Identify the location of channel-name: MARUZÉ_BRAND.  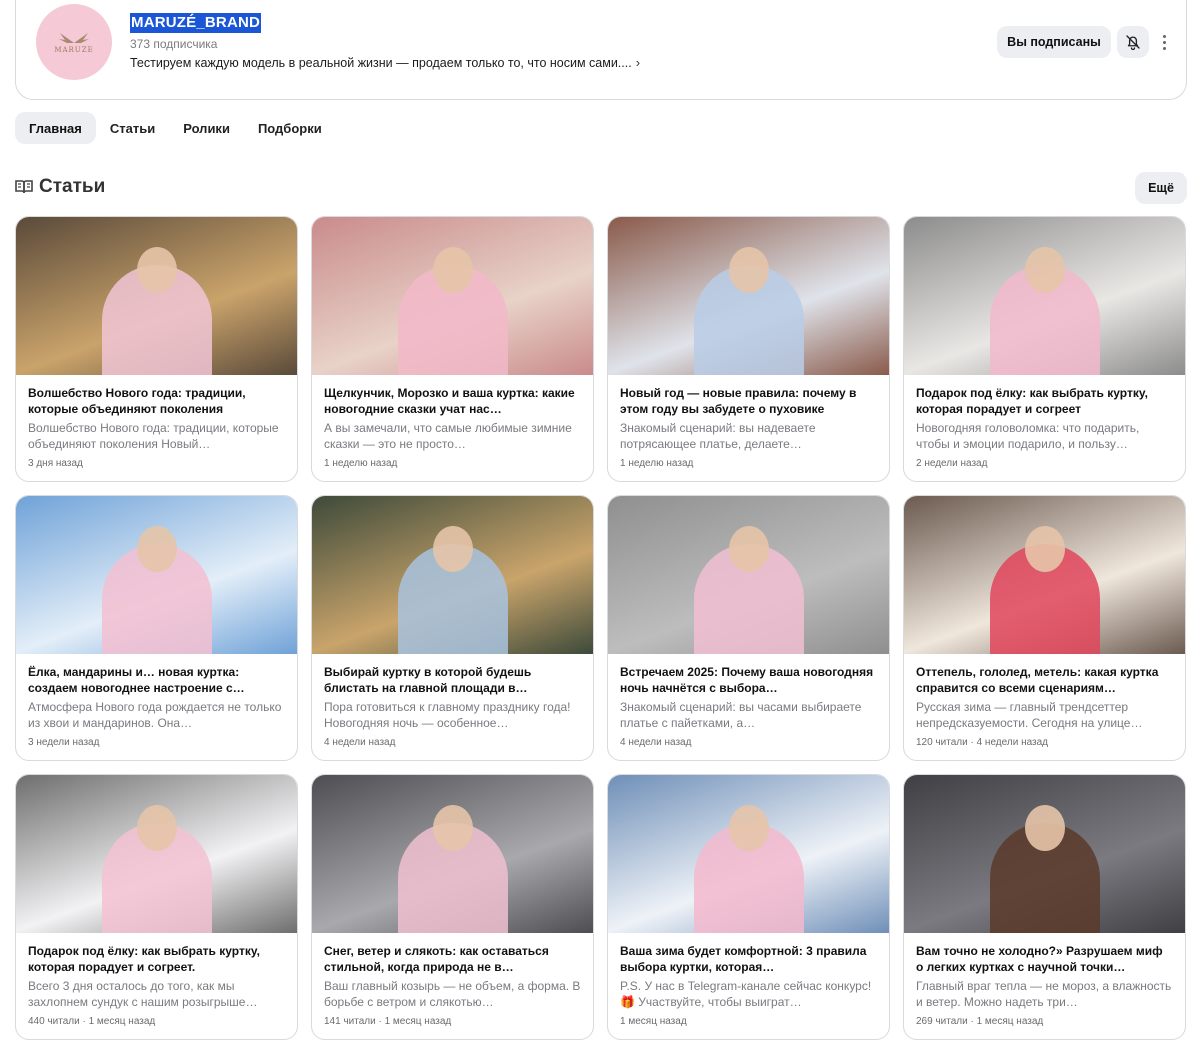
(196, 23).